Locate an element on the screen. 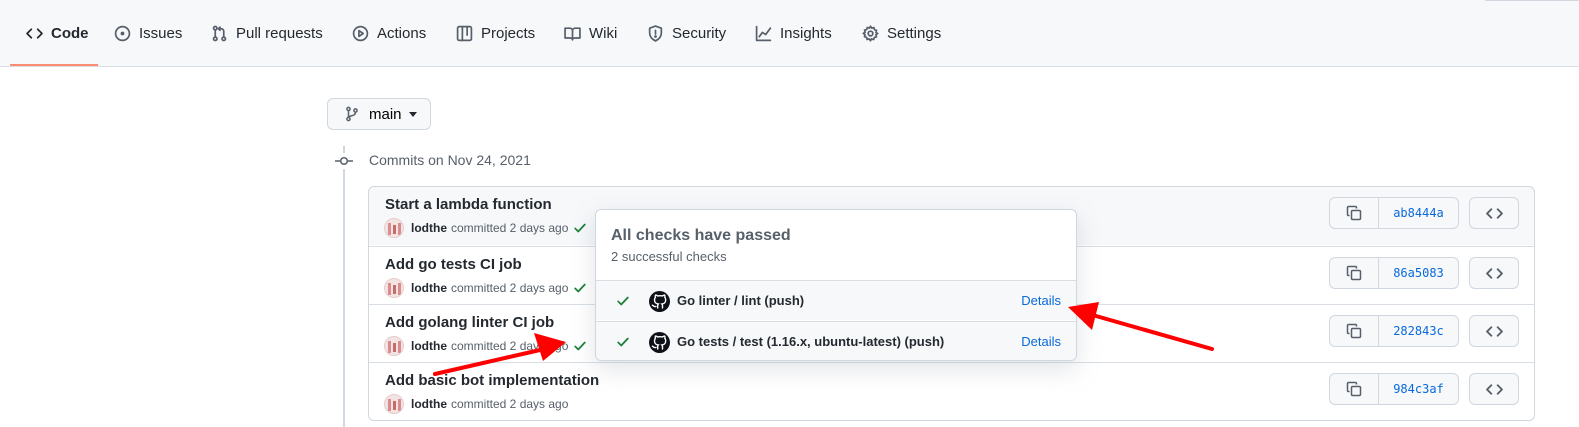 The width and height of the screenshot is (1579, 427). tab-label: Settings is located at coordinates (914, 33).